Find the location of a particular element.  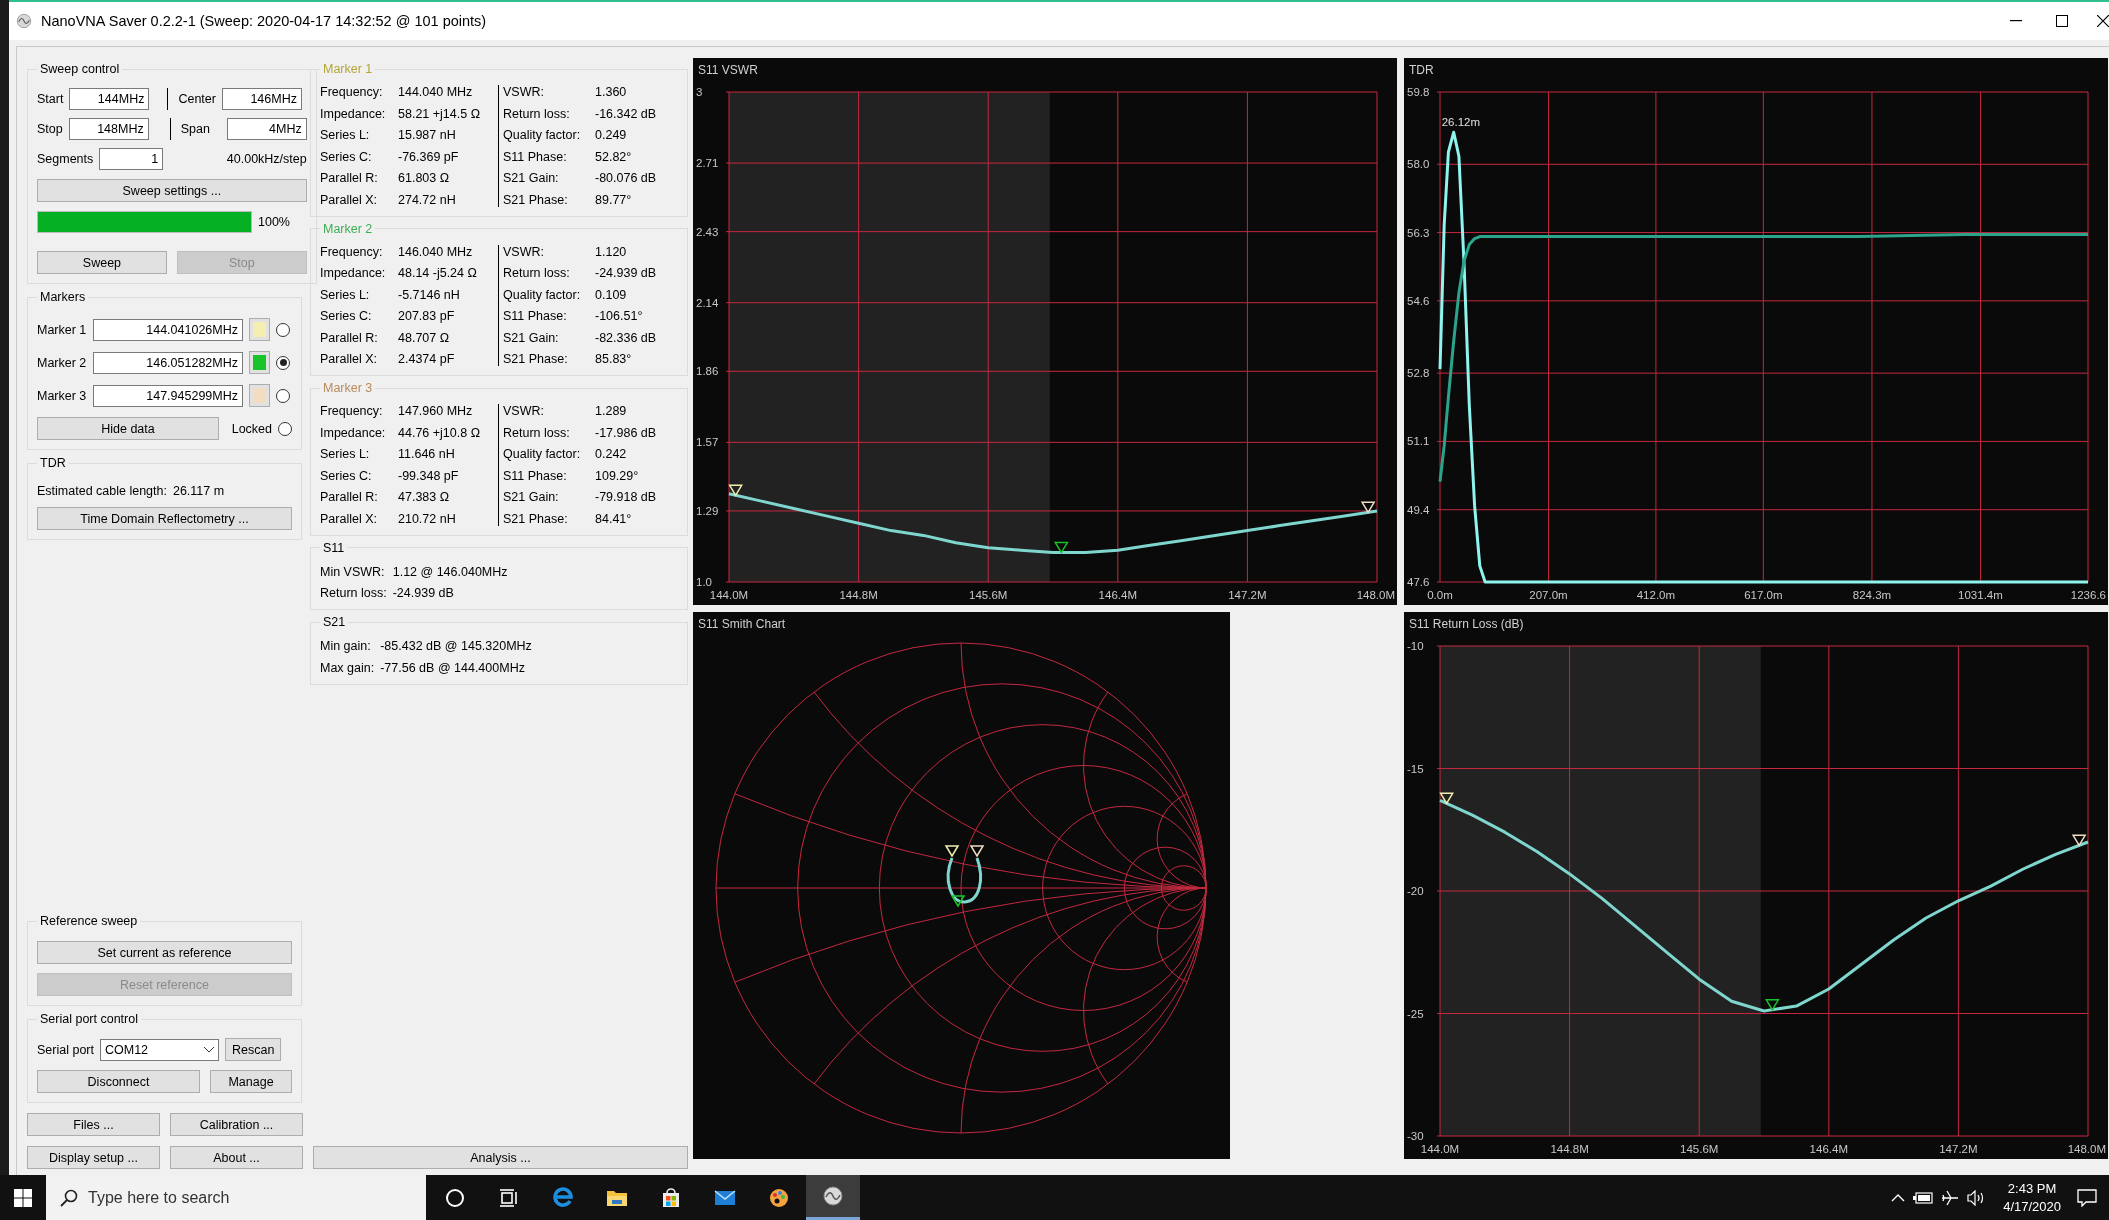

chart-title: TDR is located at coordinates (1421, 70).